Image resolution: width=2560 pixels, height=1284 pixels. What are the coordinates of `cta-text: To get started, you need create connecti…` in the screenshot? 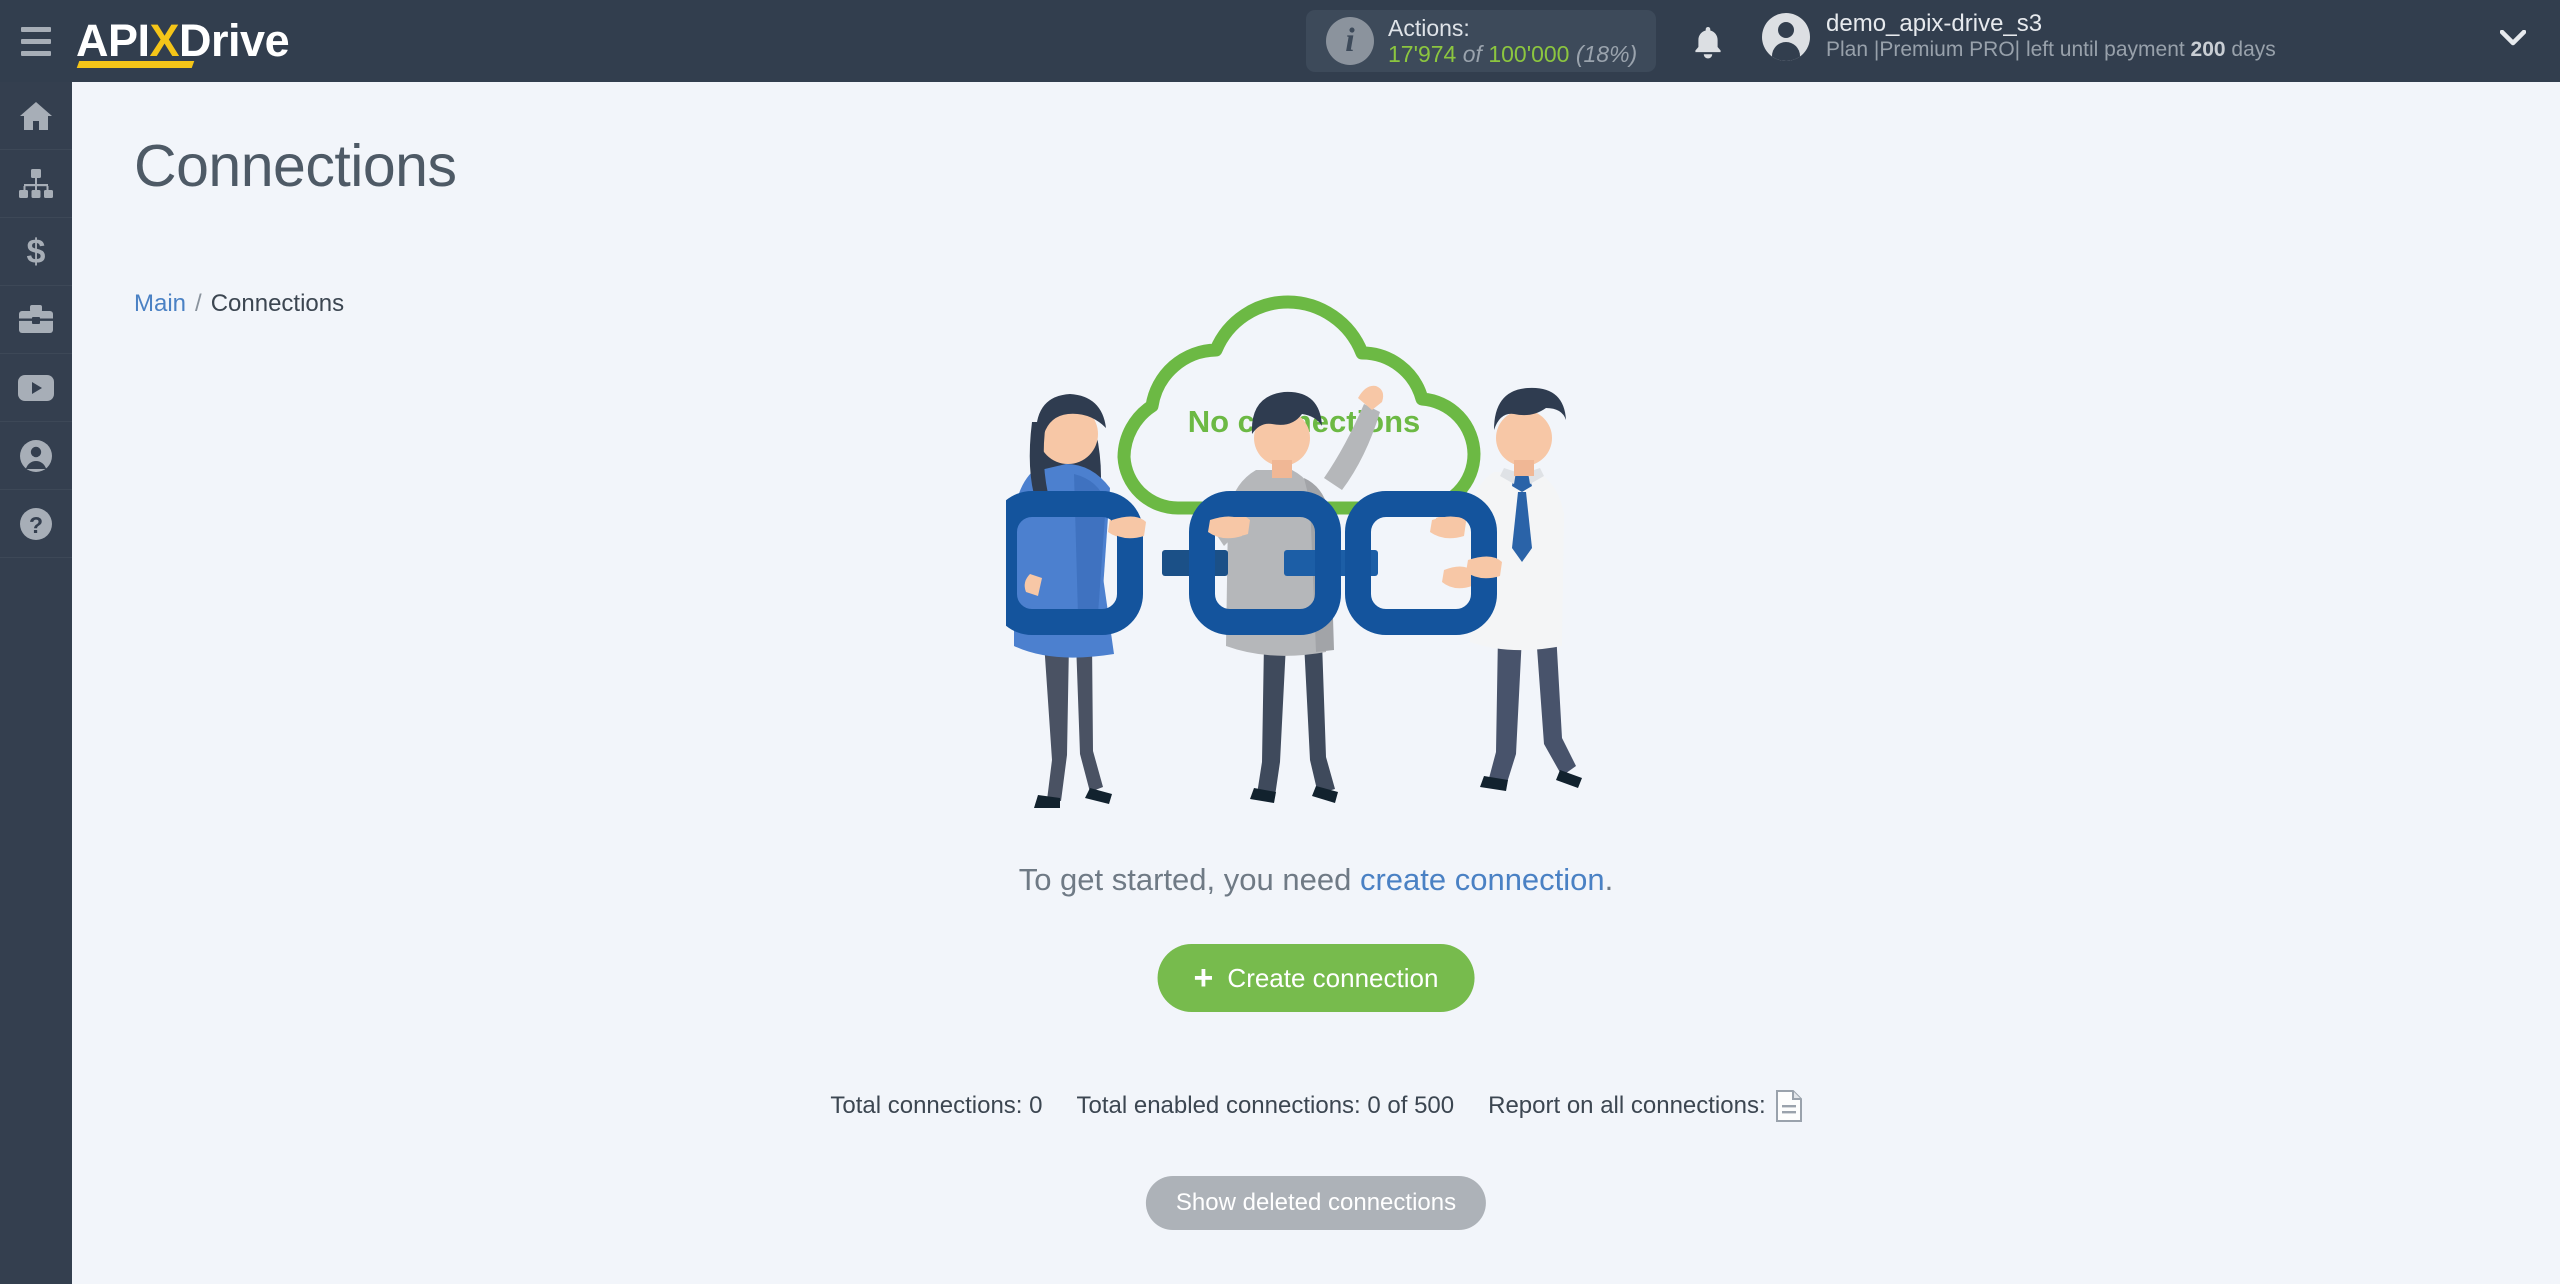 It's located at (1316, 880).